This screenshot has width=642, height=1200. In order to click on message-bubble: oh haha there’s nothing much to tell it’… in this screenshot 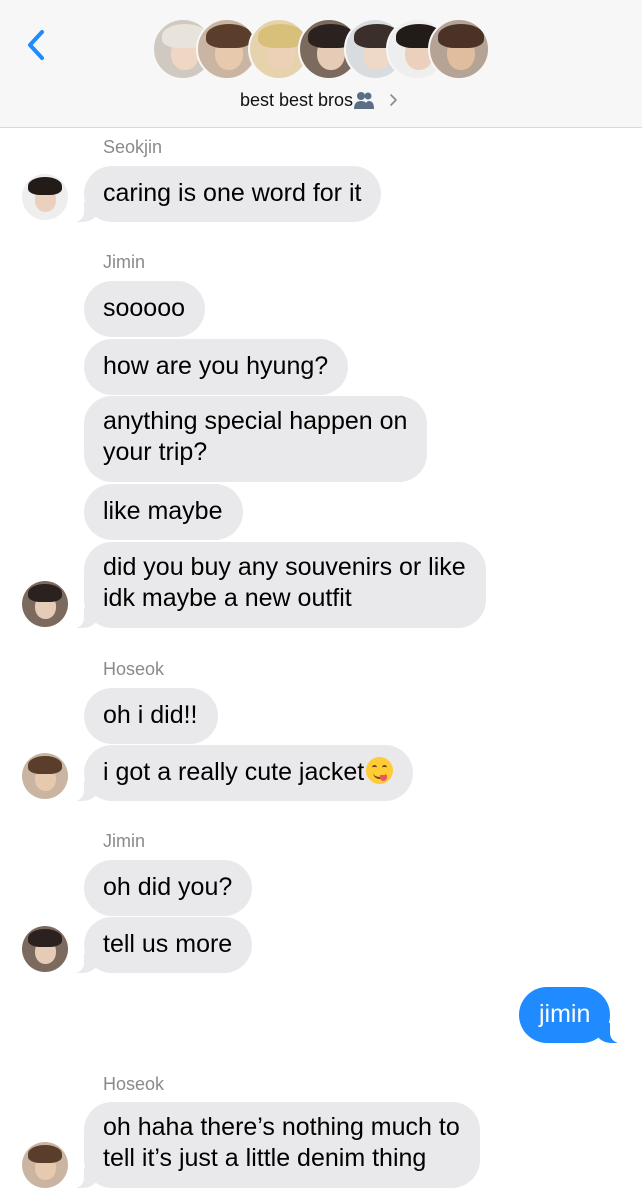, I will do `click(276, 1145)`.